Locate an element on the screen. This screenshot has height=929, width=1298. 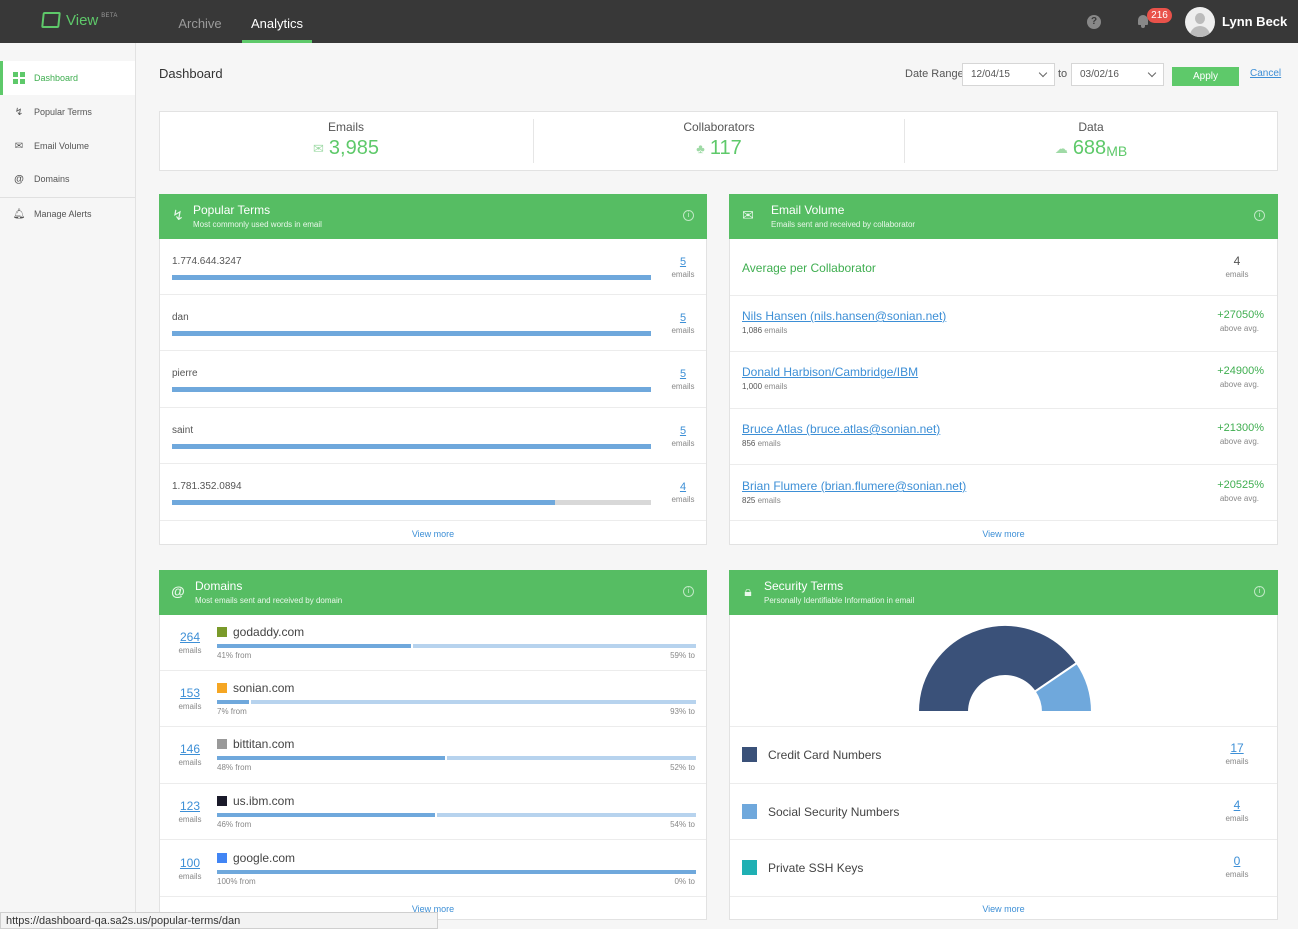
domain-count-link: 153 is located at coordinates (190, 693).